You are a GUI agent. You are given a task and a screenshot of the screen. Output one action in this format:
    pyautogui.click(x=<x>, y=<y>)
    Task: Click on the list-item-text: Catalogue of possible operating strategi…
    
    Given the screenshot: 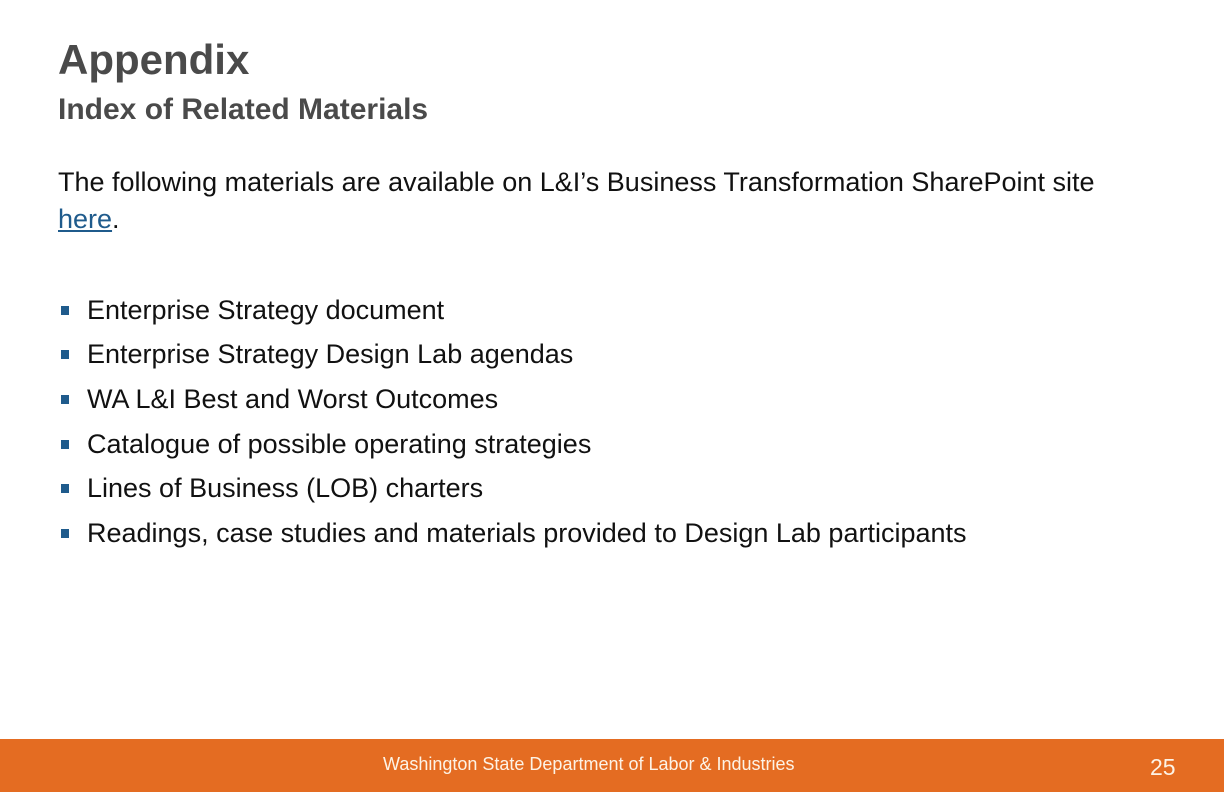 What is the action you would take?
    pyautogui.click(x=339, y=443)
    